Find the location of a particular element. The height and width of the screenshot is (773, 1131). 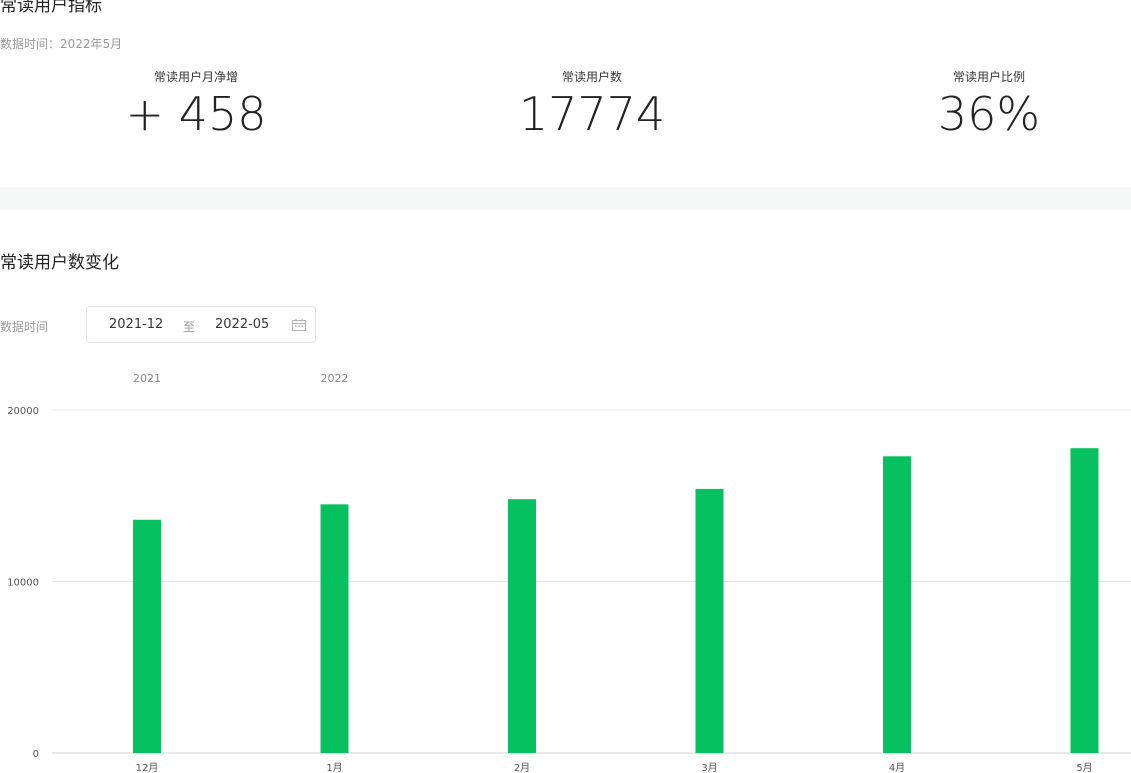

bar-3月 is located at coordinates (709, 620).